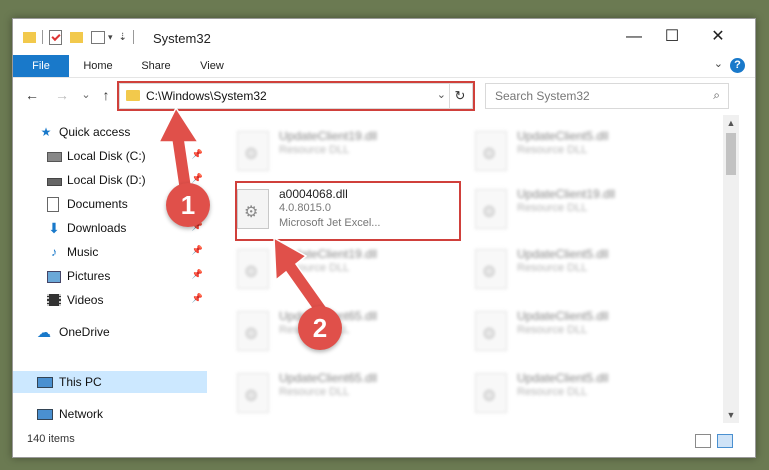 The image size is (769, 470). Describe the element at coordinates (188, 205) in the screenshot. I see `step-1-badge: 1` at that location.